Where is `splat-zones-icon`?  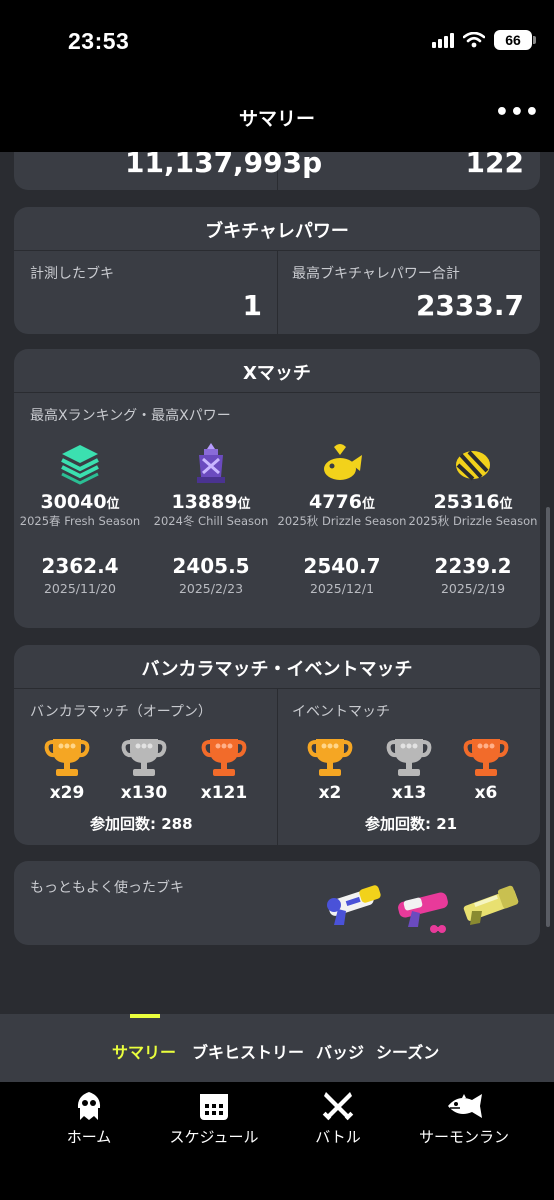
splat-zones-icon is located at coordinates (80, 465).